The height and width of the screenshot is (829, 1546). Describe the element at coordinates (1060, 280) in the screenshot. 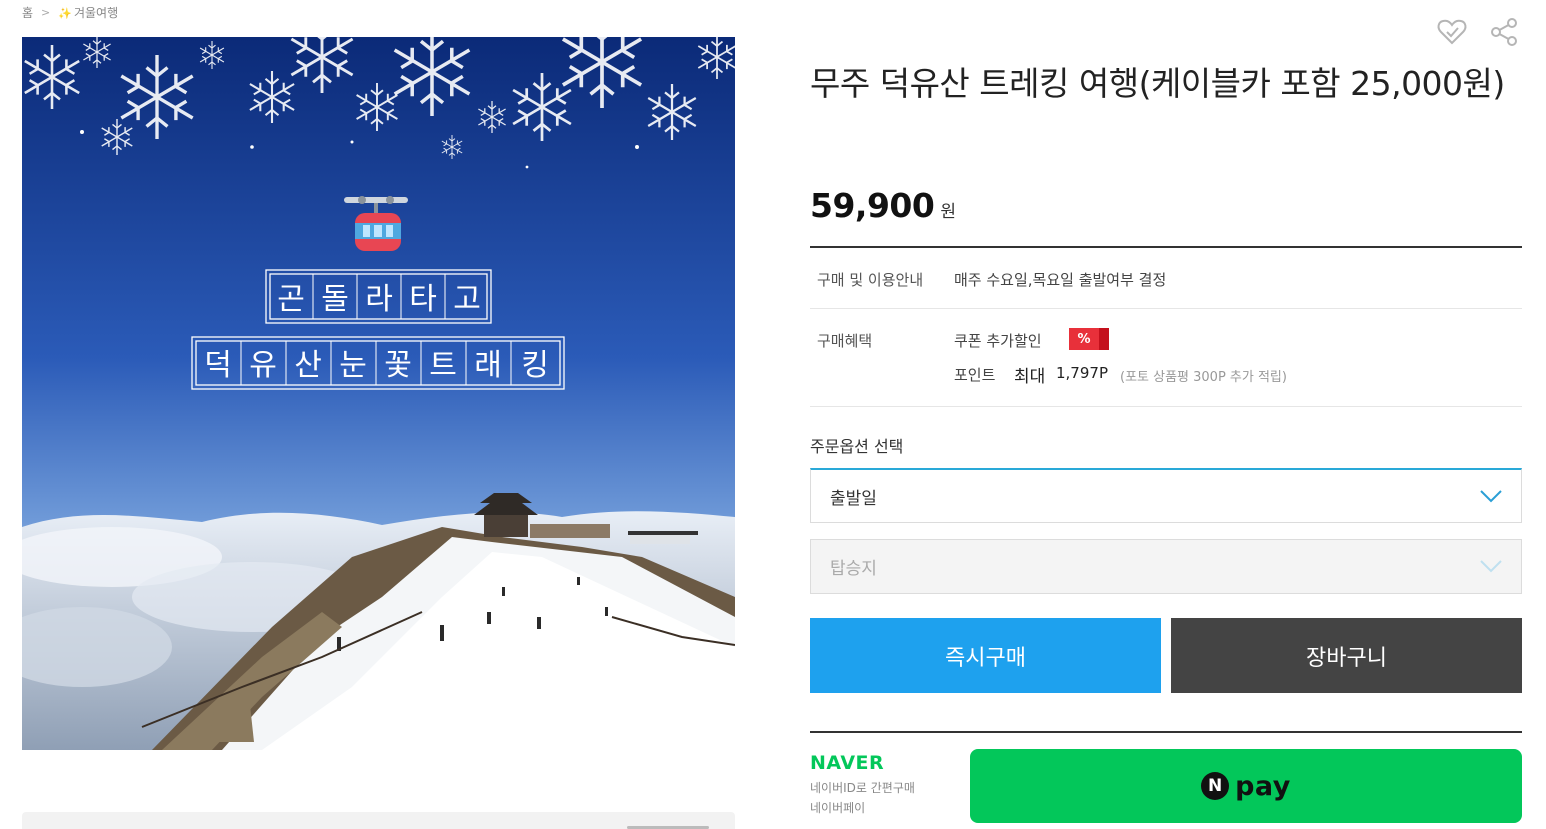

I see `guide-value: 매주 수요일,목요일 출발여부 결정` at that location.